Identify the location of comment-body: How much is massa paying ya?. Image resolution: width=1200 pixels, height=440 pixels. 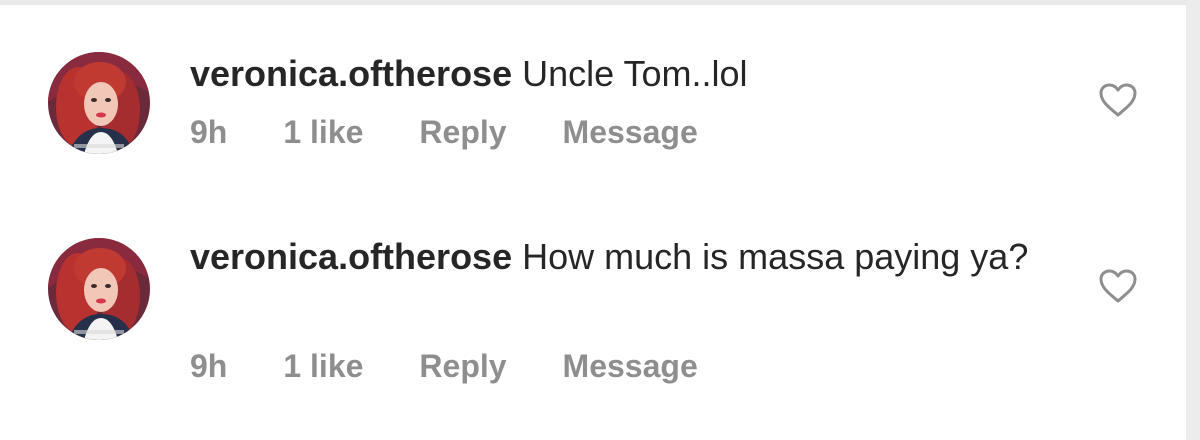
(775, 256).